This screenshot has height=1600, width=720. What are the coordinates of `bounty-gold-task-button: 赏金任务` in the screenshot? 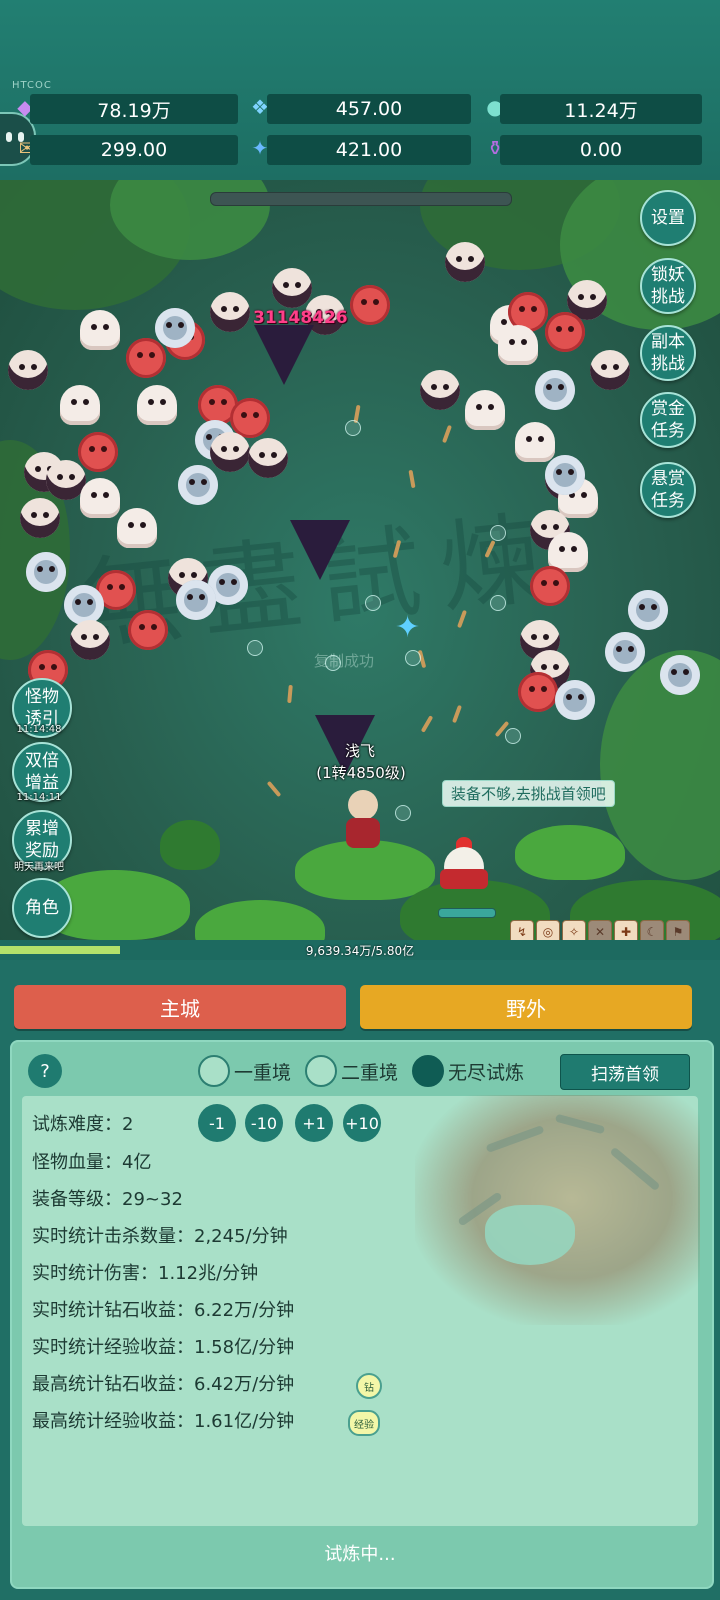 It's located at (668, 420).